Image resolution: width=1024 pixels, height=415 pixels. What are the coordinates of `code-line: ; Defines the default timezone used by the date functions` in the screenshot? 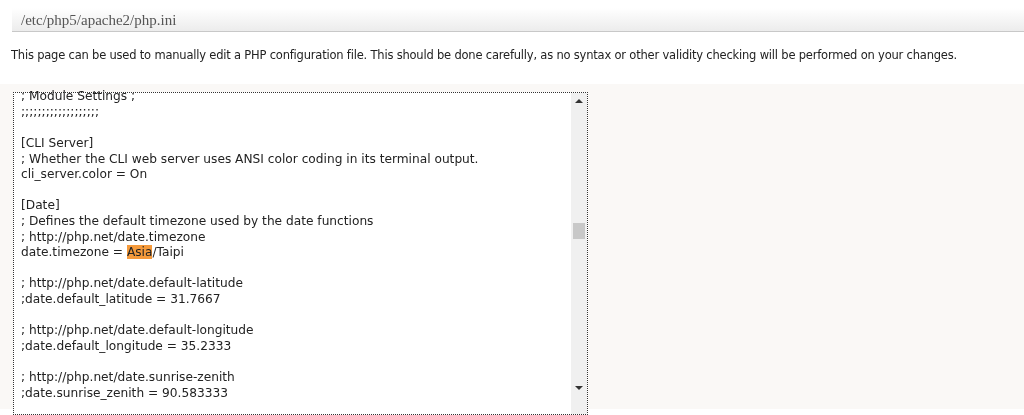 It's located at (197, 221).